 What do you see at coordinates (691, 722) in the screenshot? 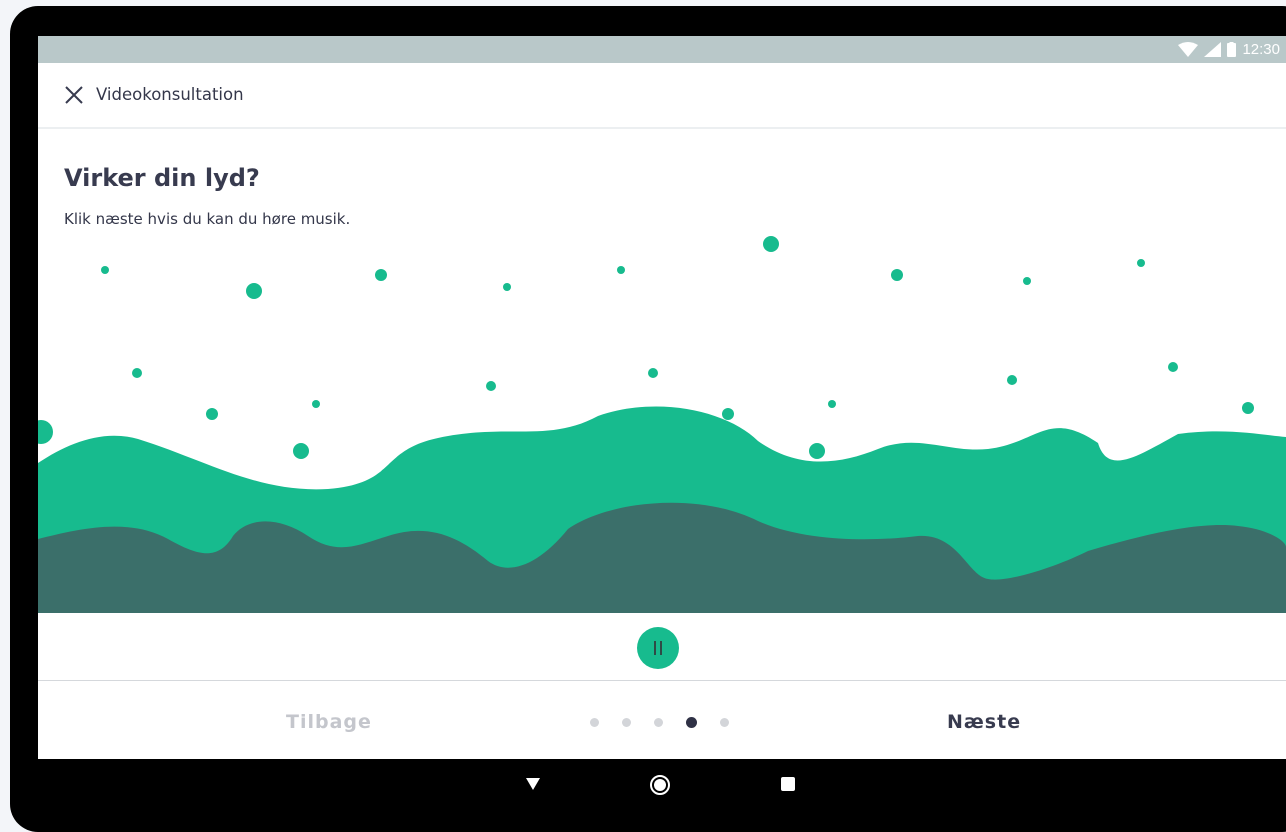
I see `step-dot-active` at bounding box center [691, 722].